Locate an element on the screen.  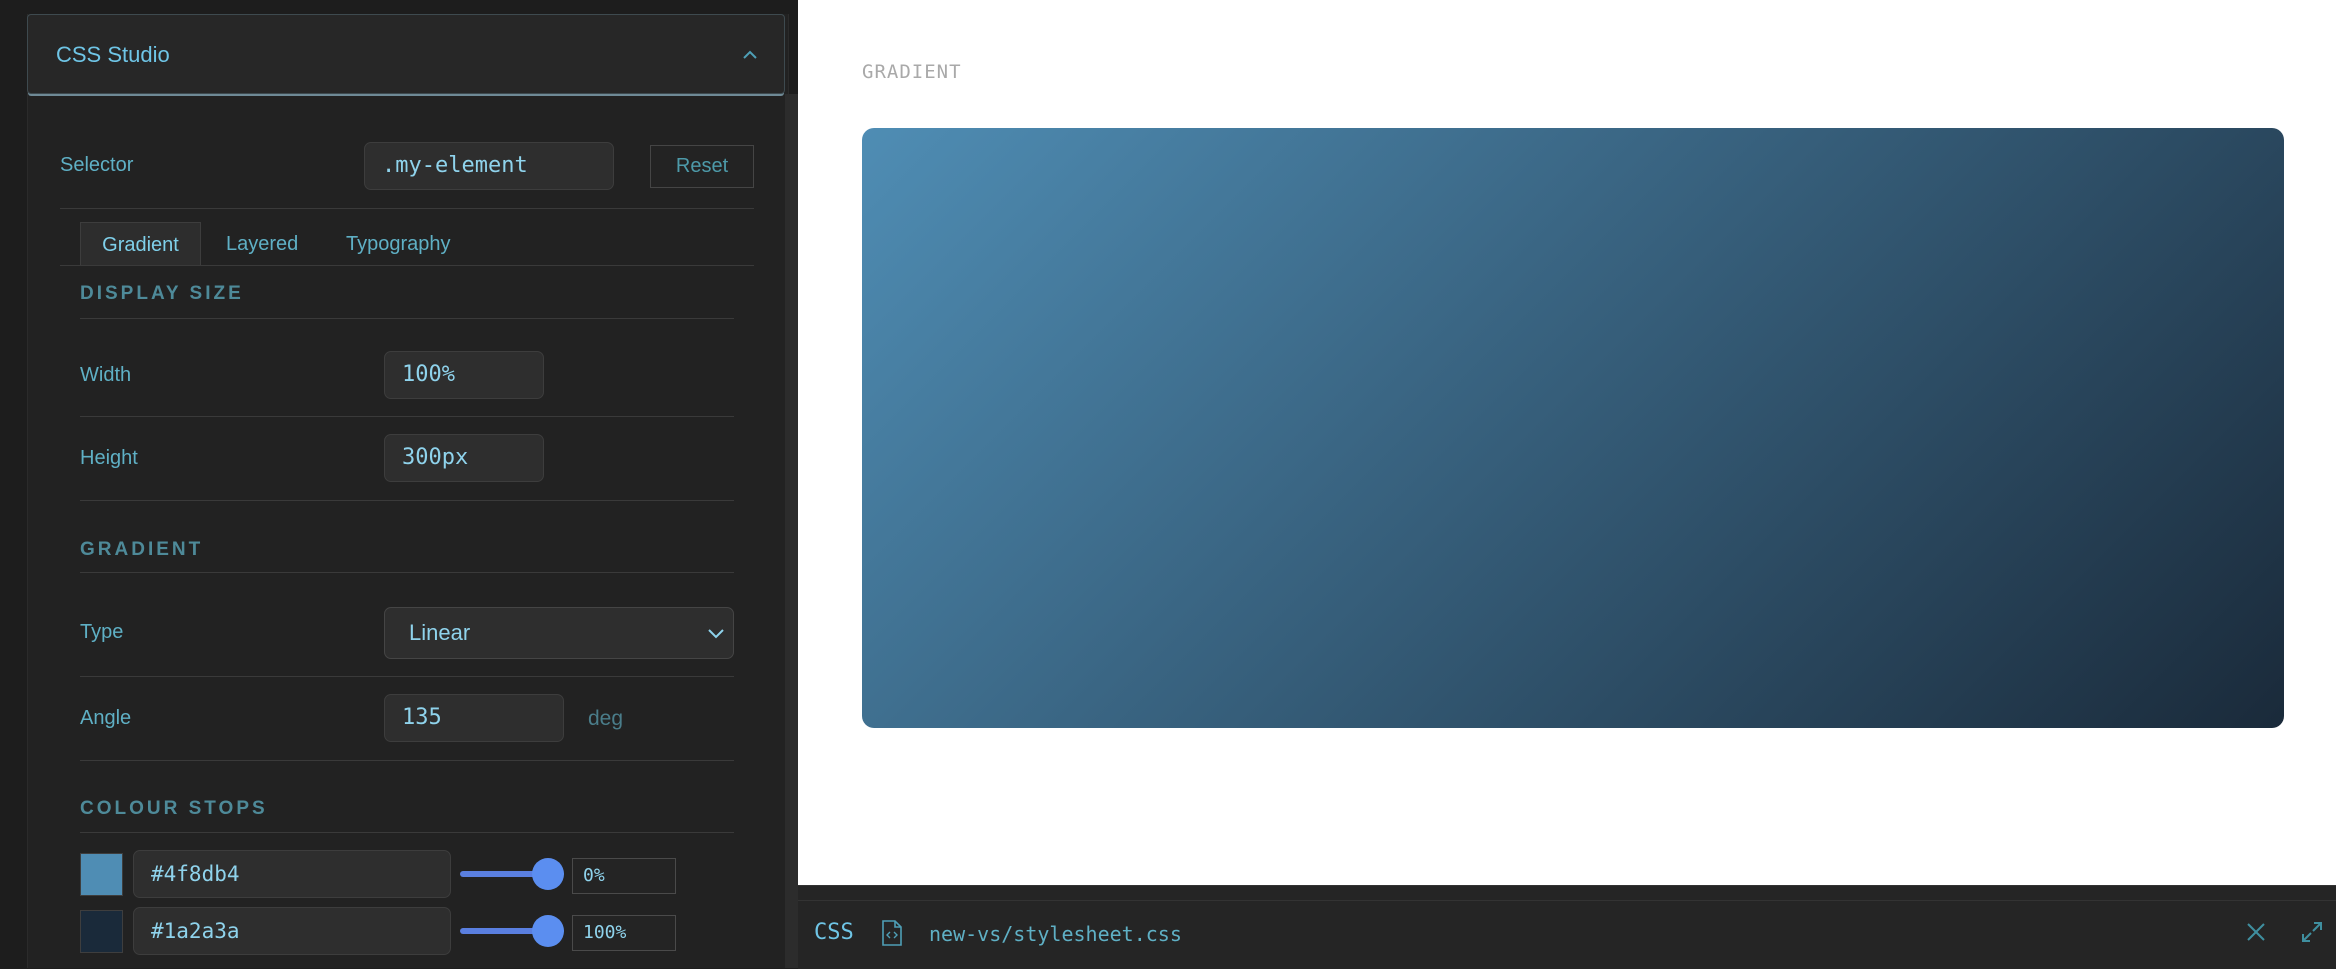
stop-color-input: #1a2a3a is located at coordinates (292, 931).